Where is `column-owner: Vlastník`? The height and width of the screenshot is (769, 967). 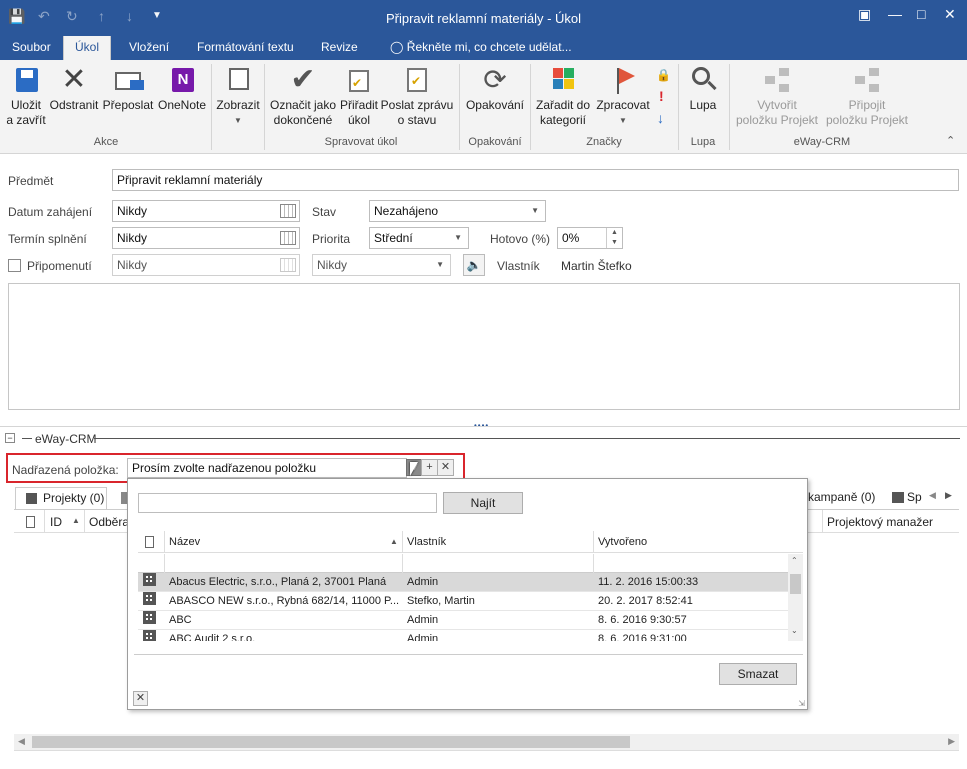 column-owner: Vlastník is located at coordinates (426, 542).